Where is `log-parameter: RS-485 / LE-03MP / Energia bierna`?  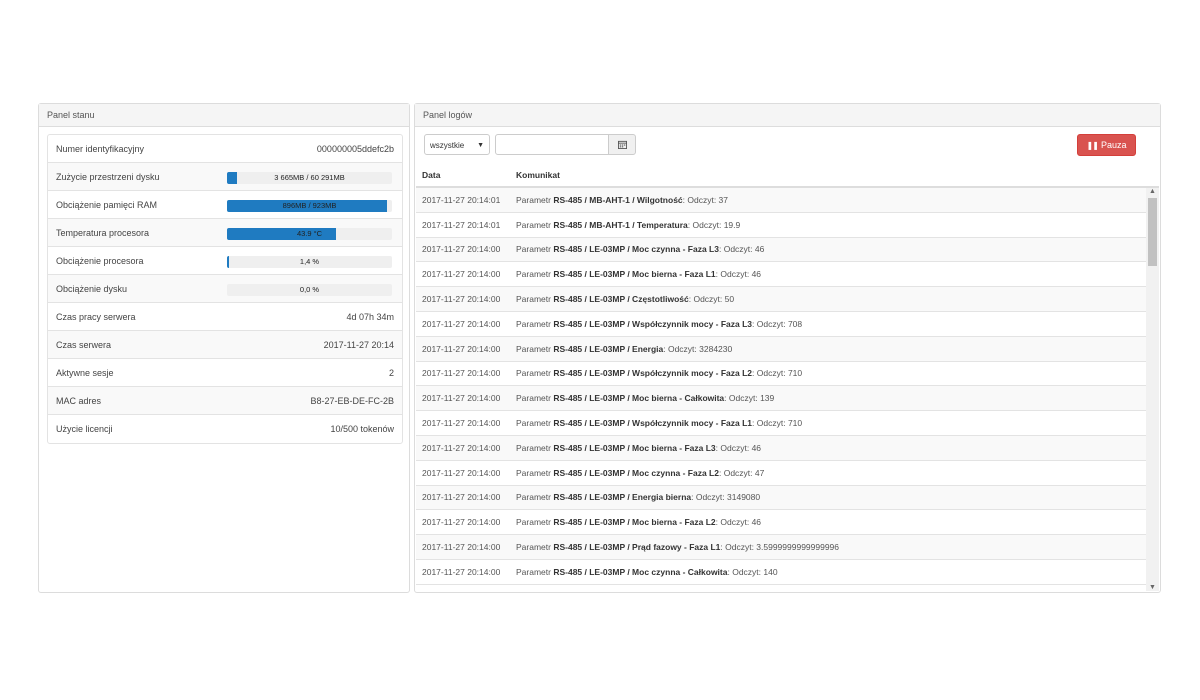 log-parameter: RS-485 / LE-03MP / Energia bierna is located at coordinates (622, 497).